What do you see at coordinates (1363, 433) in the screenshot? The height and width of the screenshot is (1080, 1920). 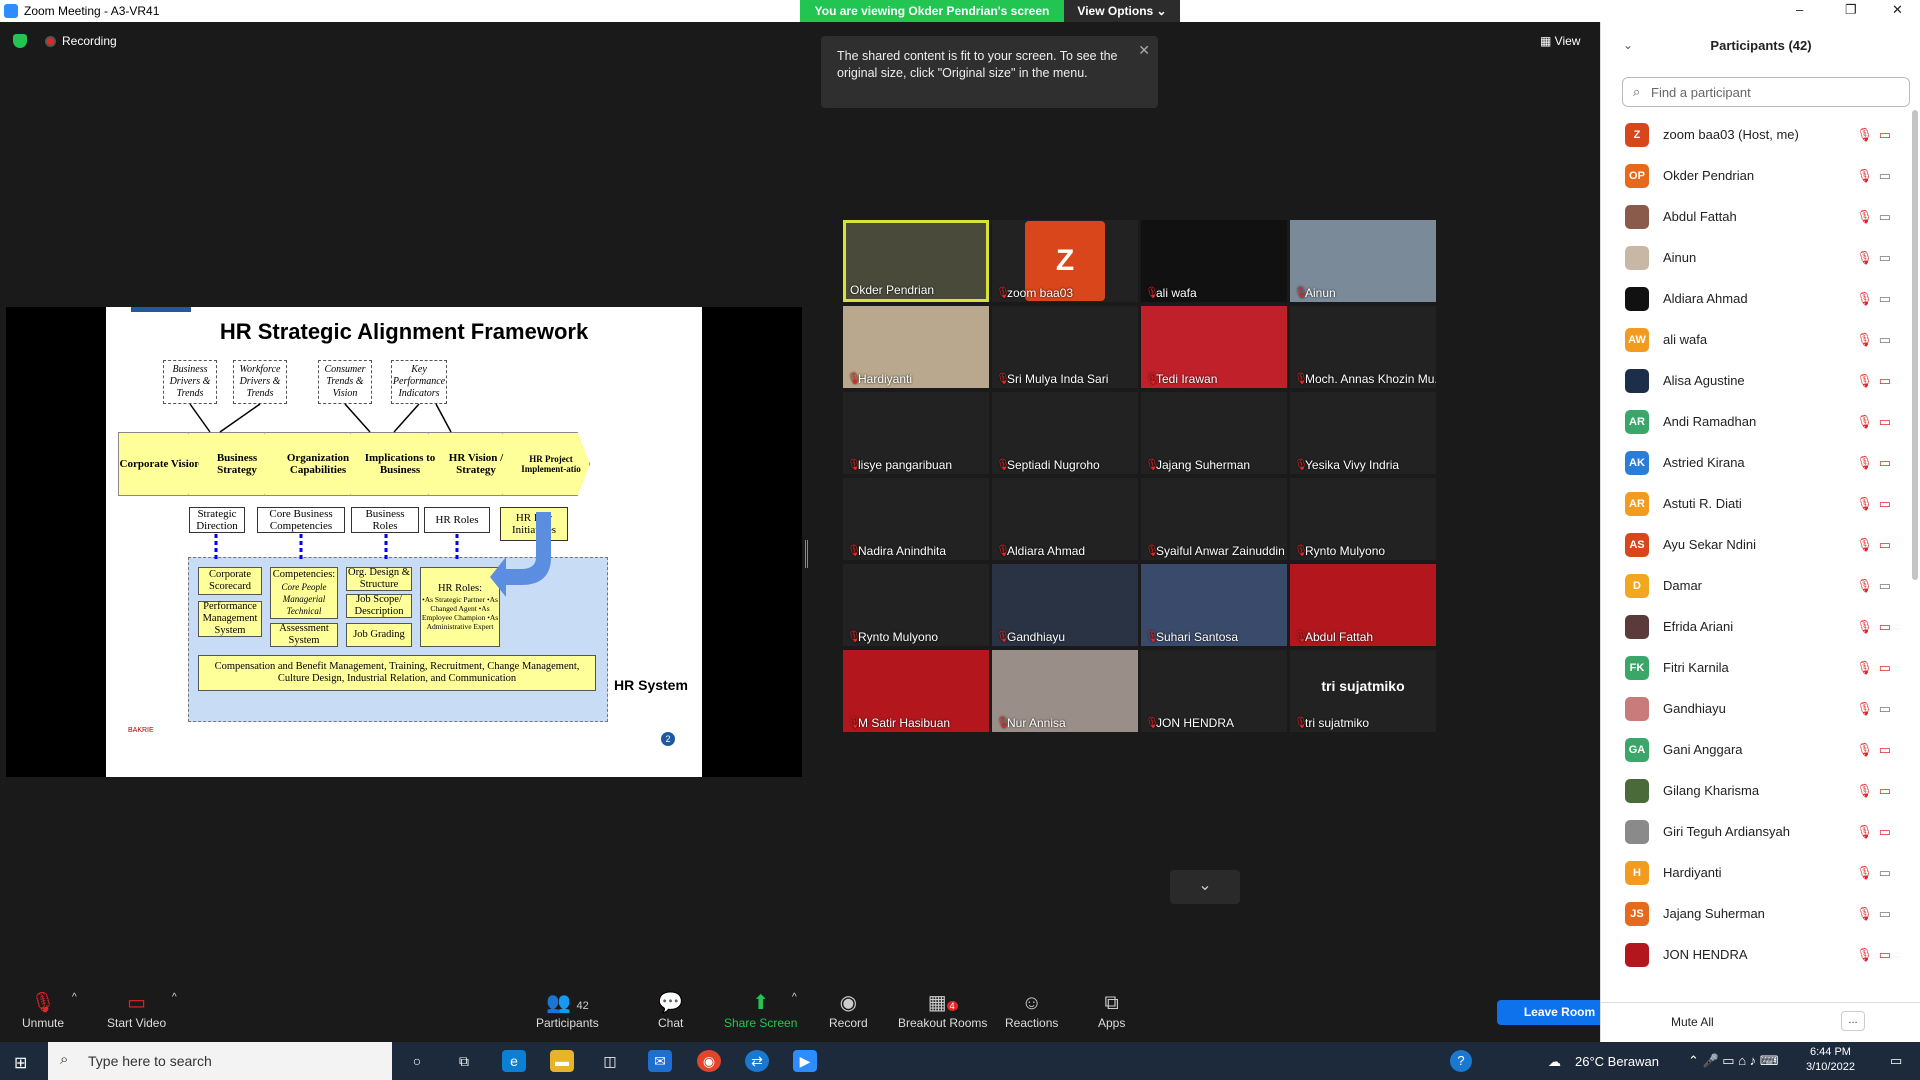 I see `video-tile: 🎙 Yesika Vivy Indria` at bounding box center [1363, 433].